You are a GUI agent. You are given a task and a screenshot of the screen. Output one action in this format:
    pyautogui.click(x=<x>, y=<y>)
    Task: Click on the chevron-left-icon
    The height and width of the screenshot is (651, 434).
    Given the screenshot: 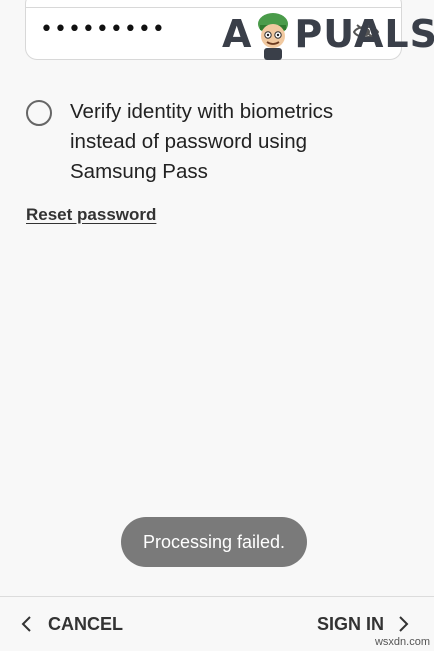 What is the action you would take?
    pyautogui.click(x=26, y=624)
    